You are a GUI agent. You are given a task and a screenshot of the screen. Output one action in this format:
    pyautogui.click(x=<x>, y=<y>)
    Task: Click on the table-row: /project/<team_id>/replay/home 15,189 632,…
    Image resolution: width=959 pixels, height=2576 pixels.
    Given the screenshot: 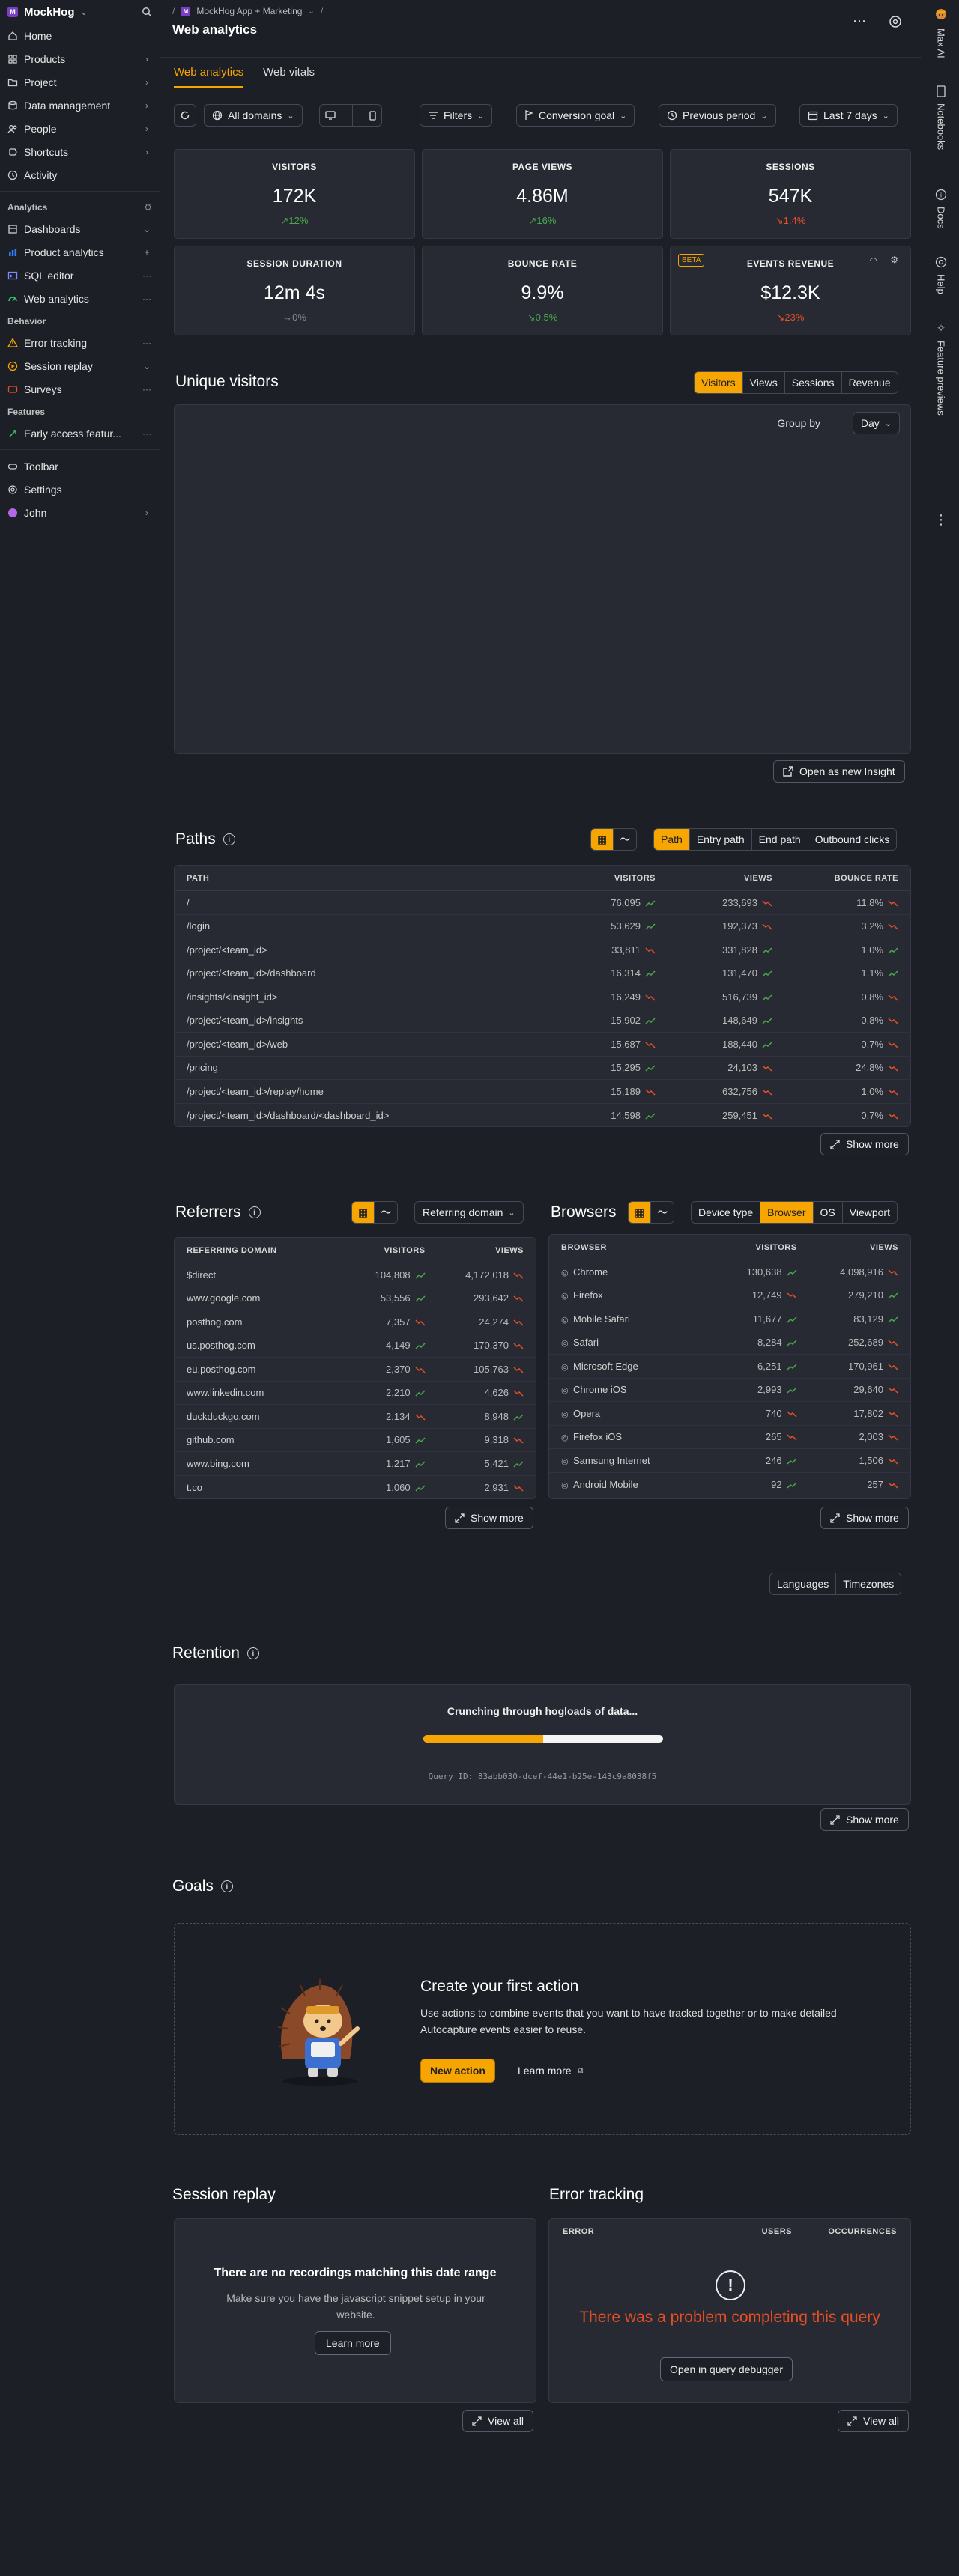 What is the action you would take?
    pyautogui.click(x=542, y=1092)
    